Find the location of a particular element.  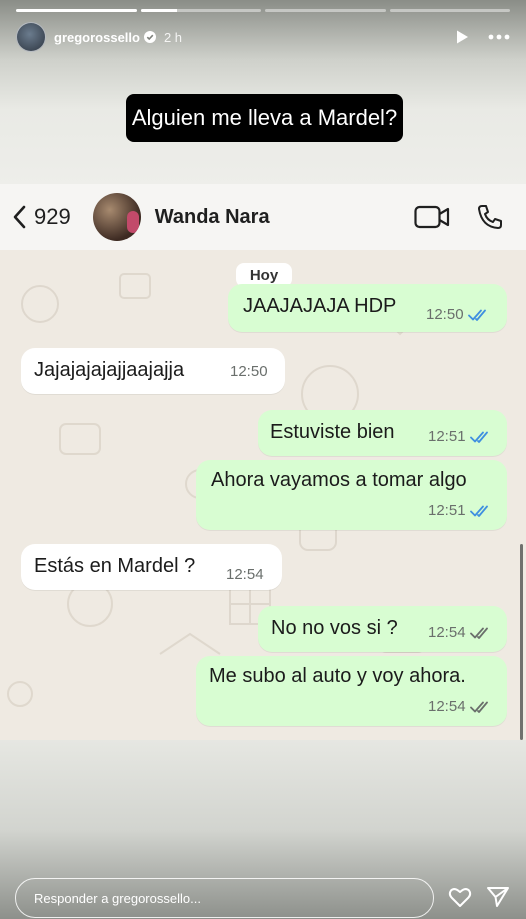

message-text: No no vos si ? is located at coordinates (334, 628).